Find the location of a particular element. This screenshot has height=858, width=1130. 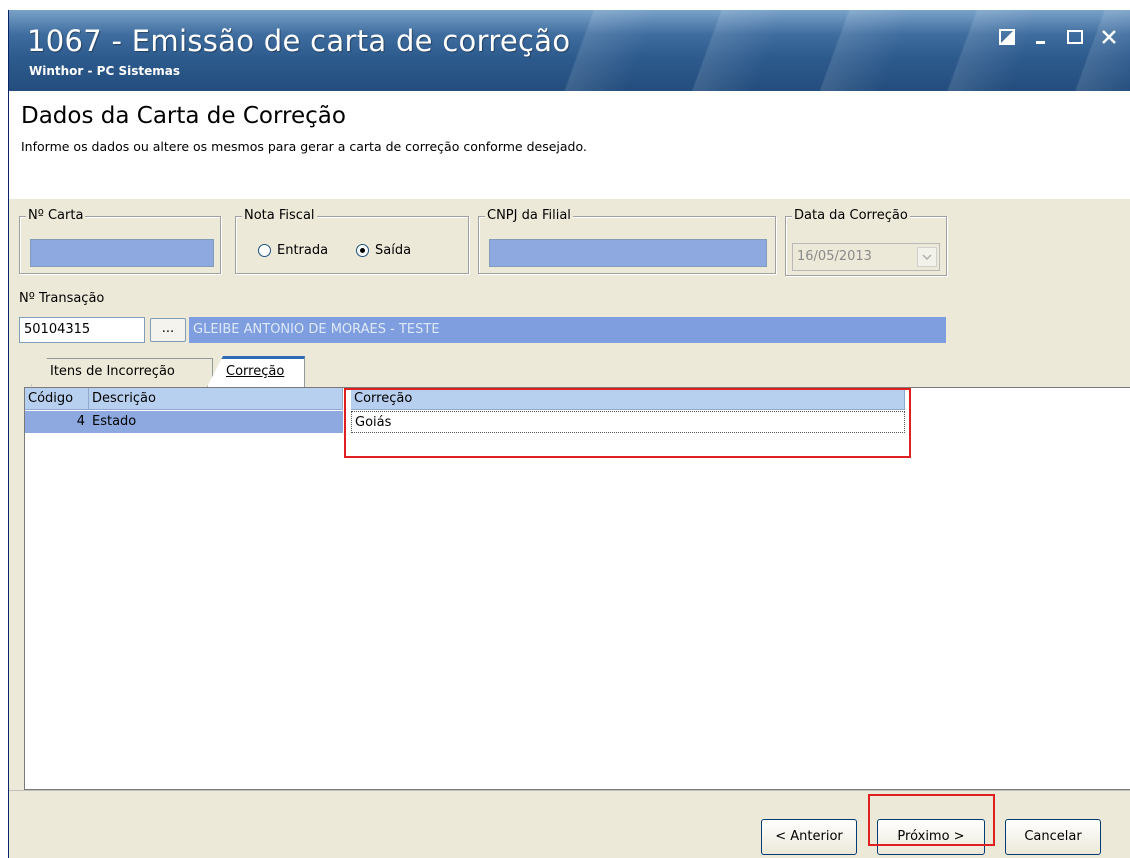

close-icon is located at coordinates (1109, 37).